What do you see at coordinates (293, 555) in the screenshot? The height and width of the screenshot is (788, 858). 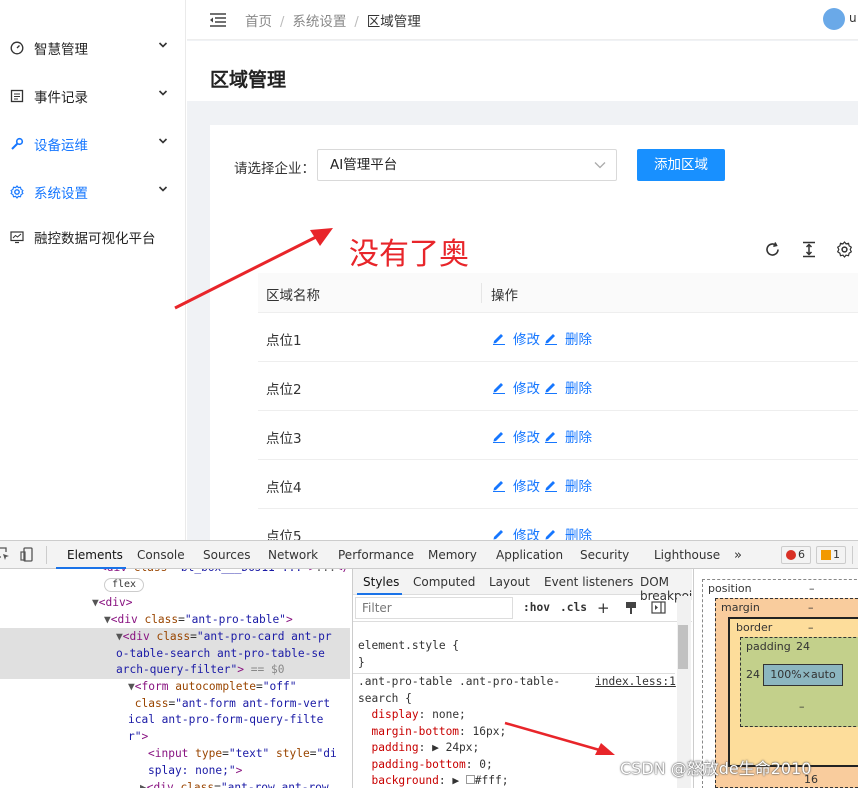 I see `tab-network: Network` at bounding box center [293, 555].